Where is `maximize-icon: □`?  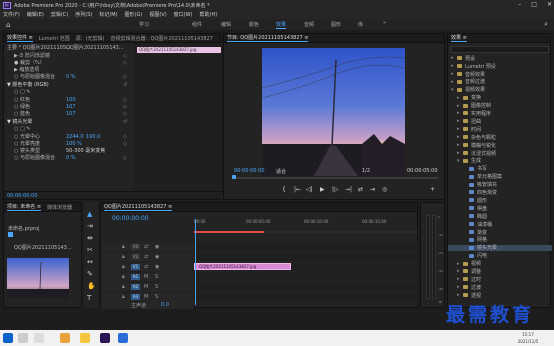
maximize-icon: □ is located at coordinates (534, 4).